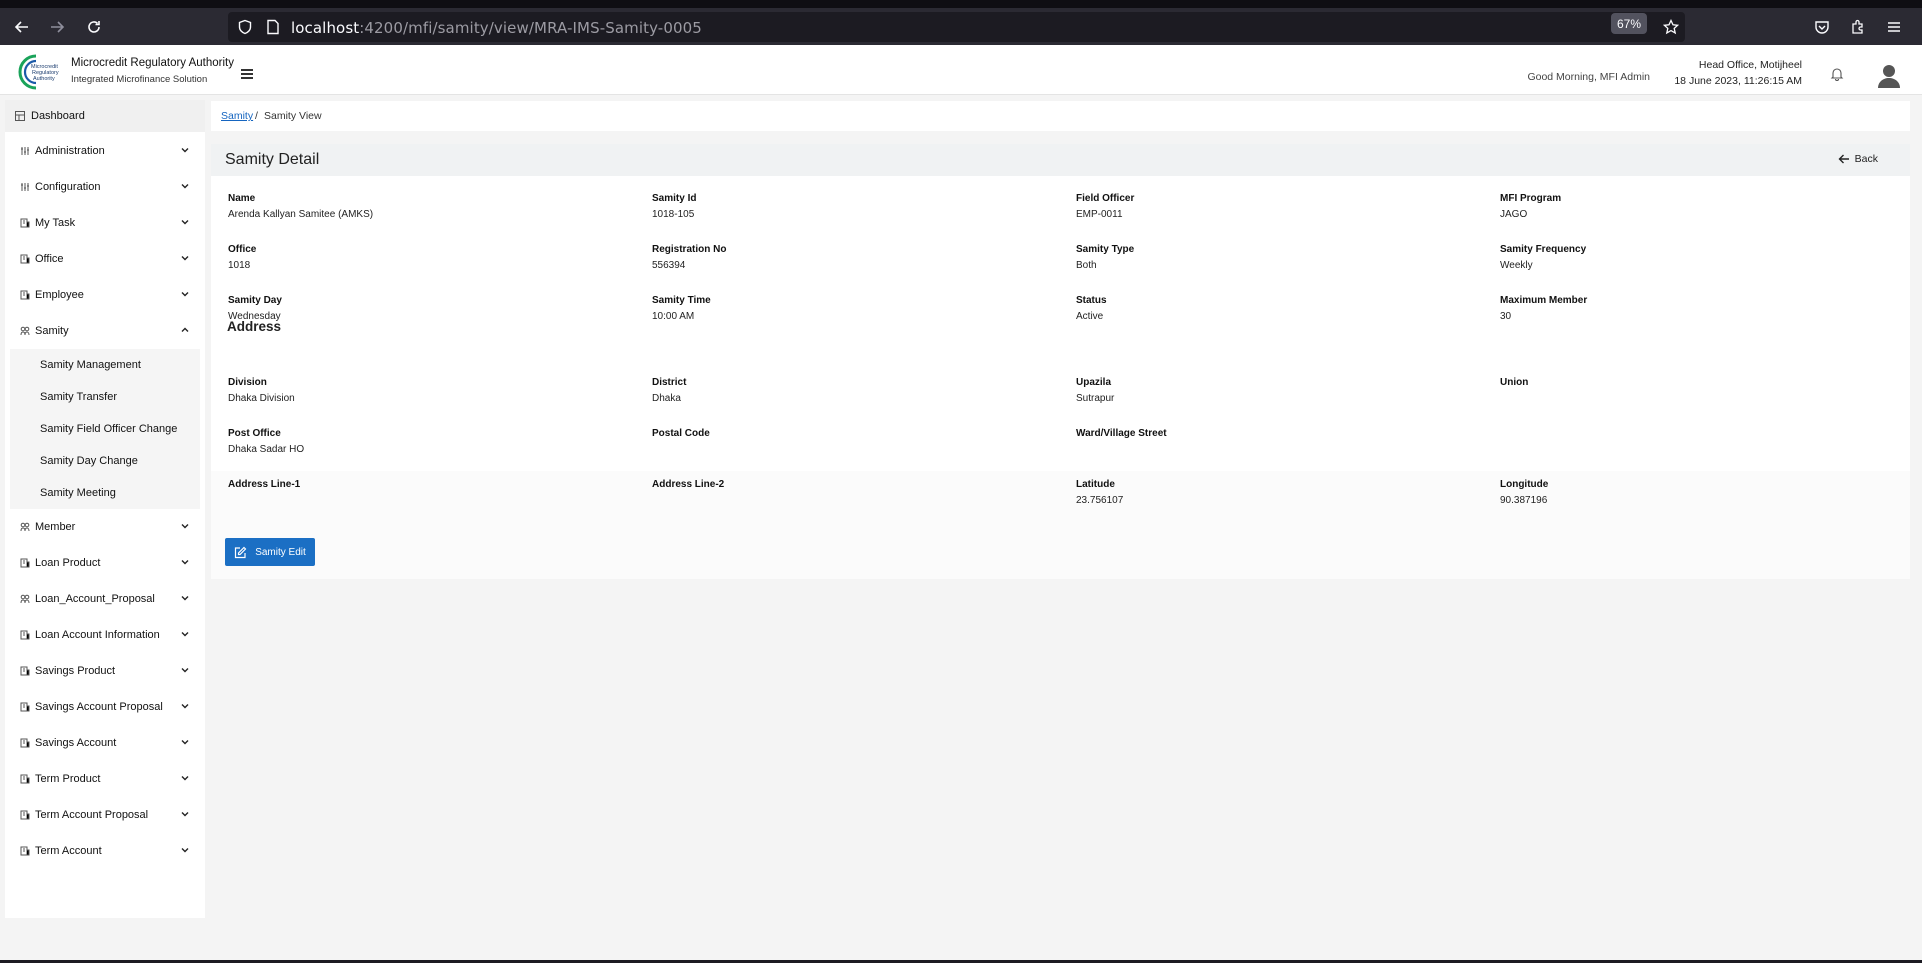 The height and width of the screenshot is (963, 1922). What do you see at coordinates (94, 27) in the screenshot?
I see `reload-icon` at bounding box center [94, 27].